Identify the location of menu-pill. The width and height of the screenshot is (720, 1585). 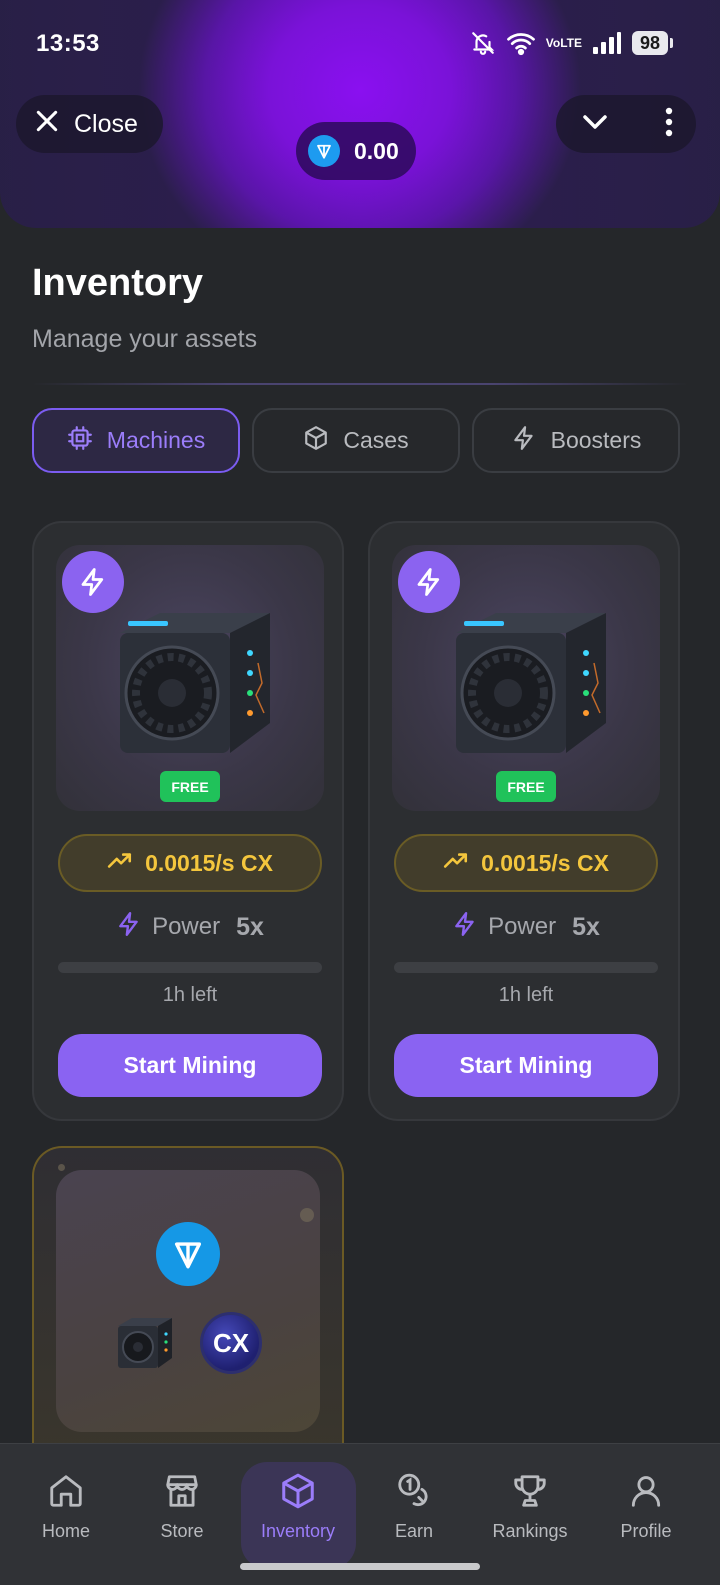
(626, 124).